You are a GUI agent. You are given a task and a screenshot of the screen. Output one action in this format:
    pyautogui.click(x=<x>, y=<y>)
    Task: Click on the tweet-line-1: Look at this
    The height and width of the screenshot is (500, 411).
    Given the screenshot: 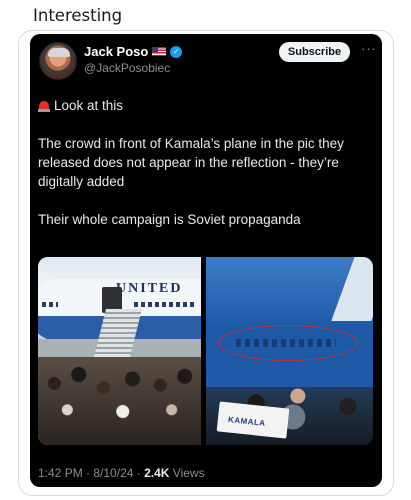 What is the action you would take?
    pyautogui.click(x=89, y=105)
    